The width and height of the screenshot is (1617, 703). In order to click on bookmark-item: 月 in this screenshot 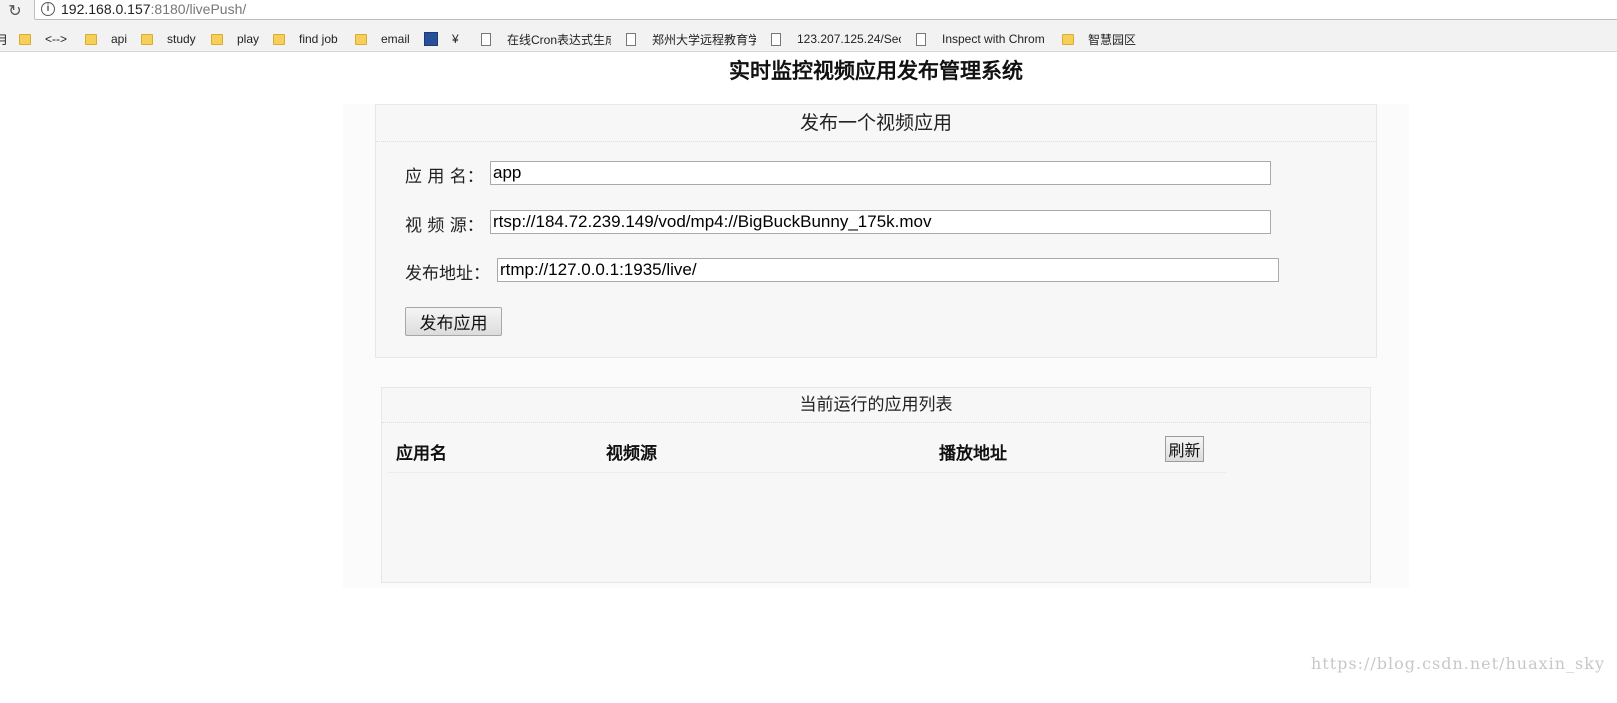, I will do `click(4, 39)`.